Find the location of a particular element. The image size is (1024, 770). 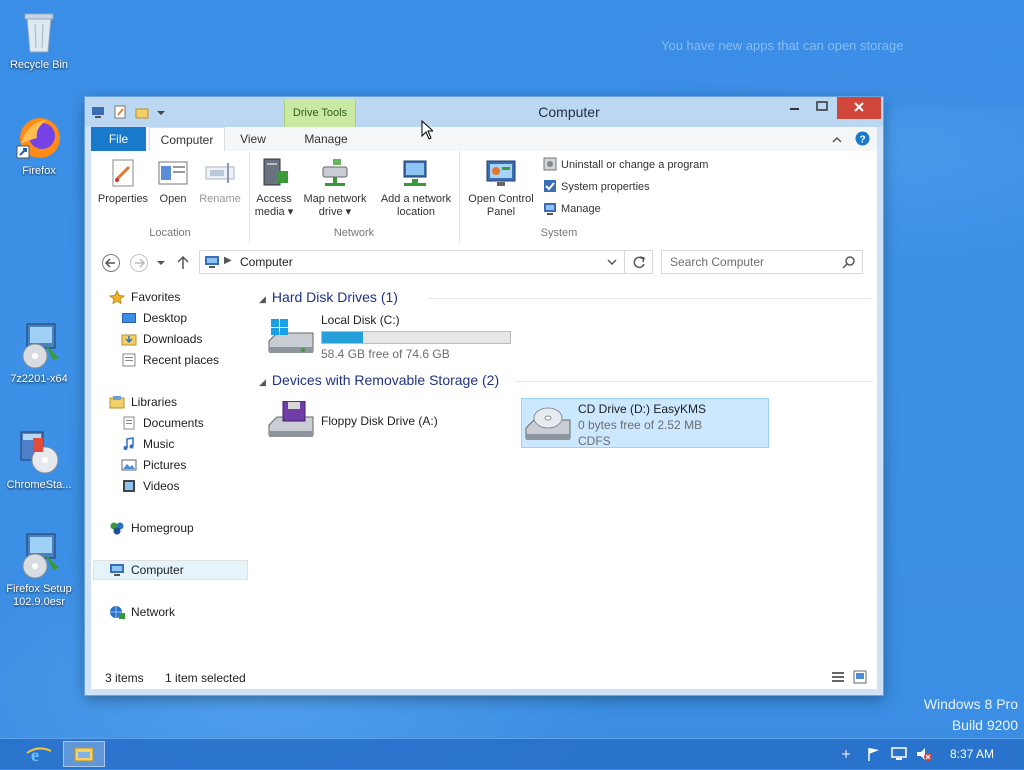

recent-locations-chevron-icon is located at coordinates (161, 263).